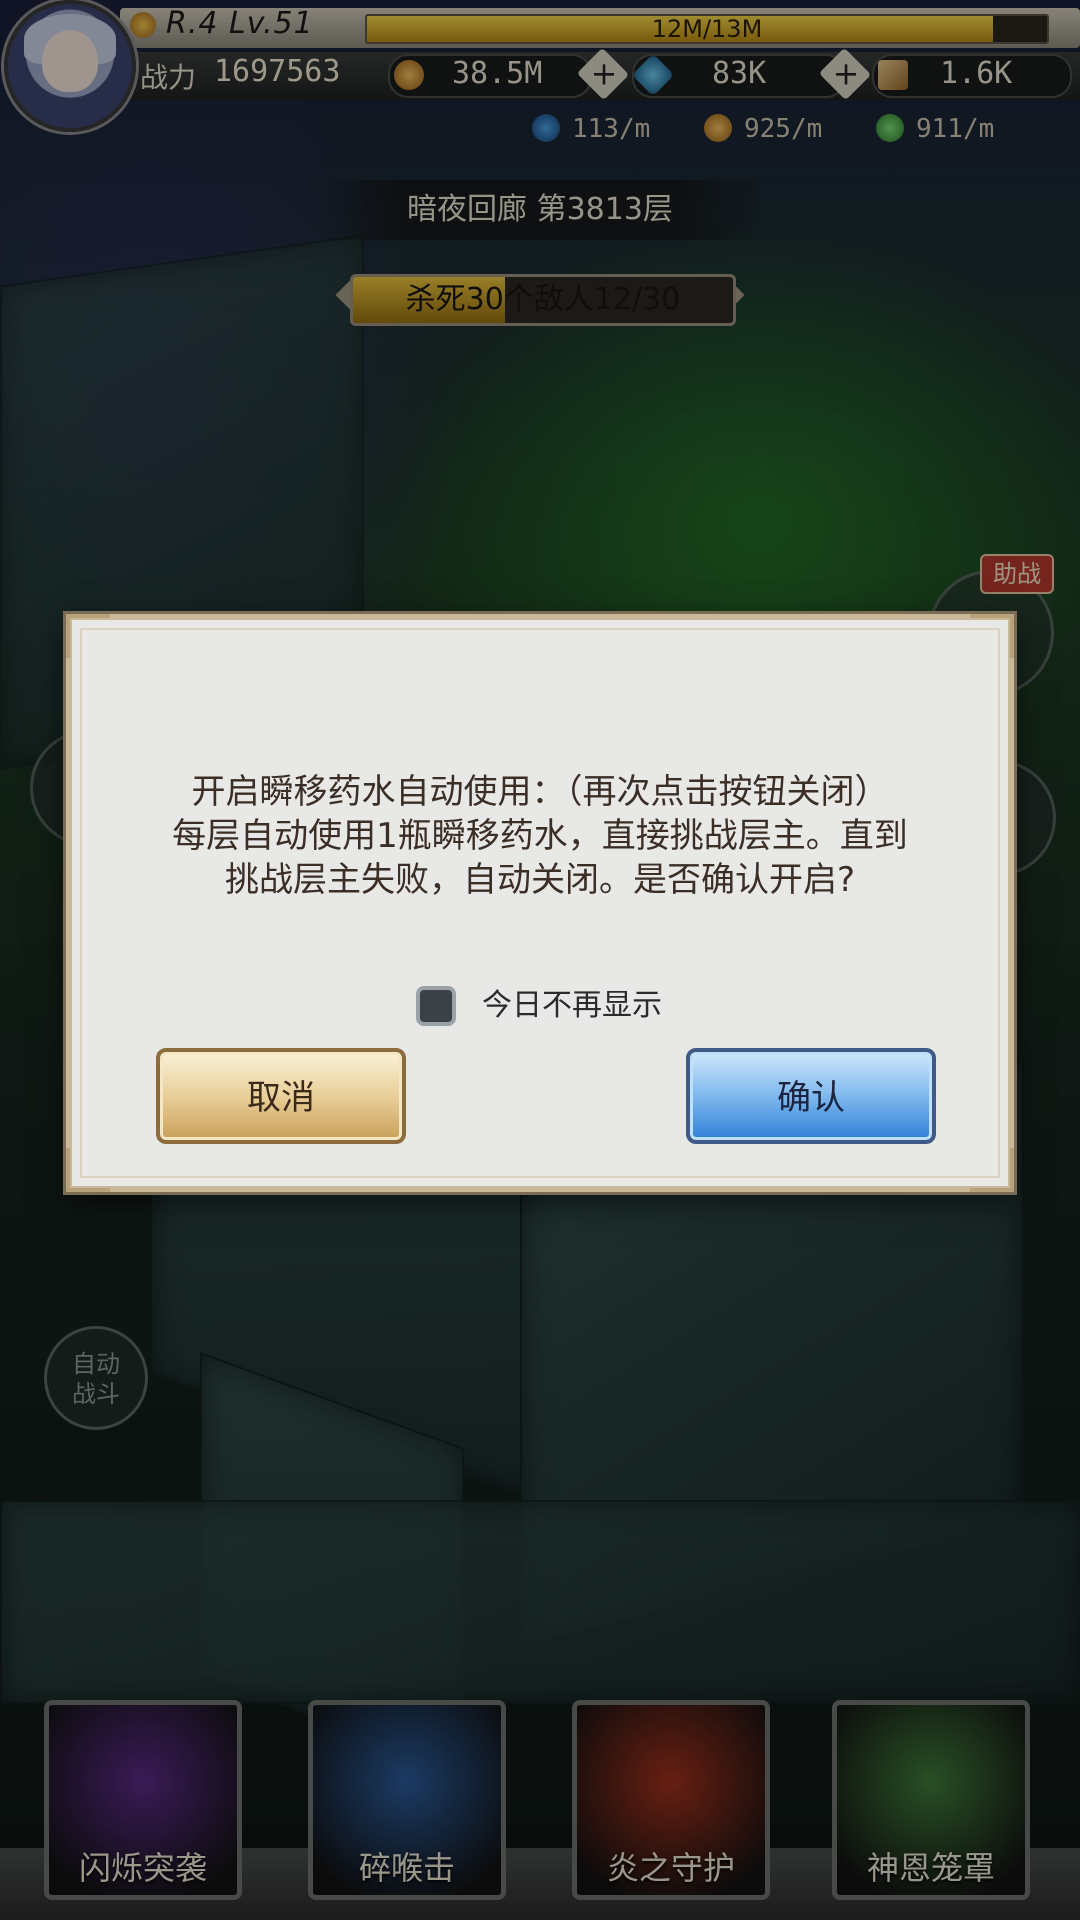 The height and width of the screenshot is (1920, 1080). What do you see at coordinates (540, 880) in the screenshot?
I see `dialog-message-line: 挑战层主失败，自动关闭。是否确认开启?` at bounding box center [540, 880].